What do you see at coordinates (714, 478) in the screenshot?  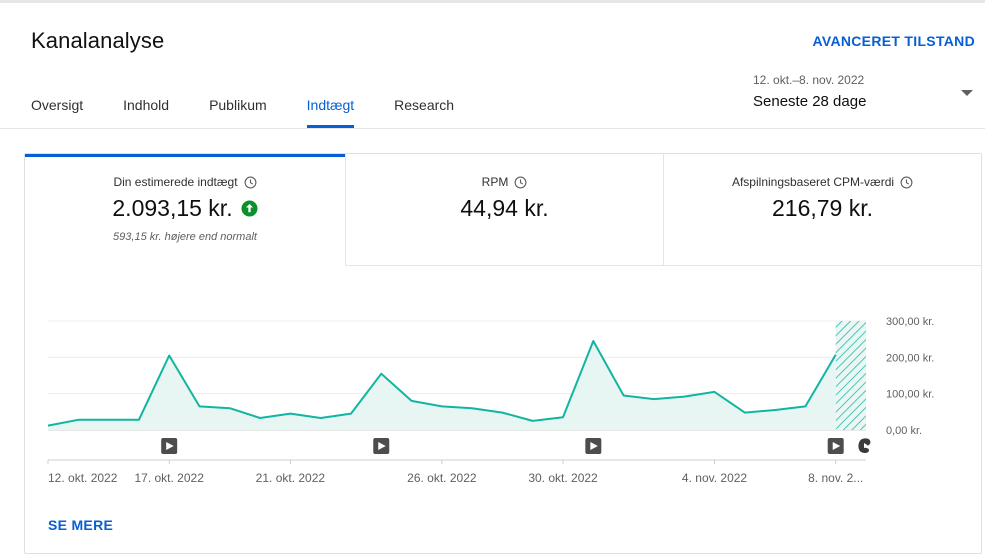 I see `x-tick-label: 4. nov. 2022` at bounding box center [714, 478].